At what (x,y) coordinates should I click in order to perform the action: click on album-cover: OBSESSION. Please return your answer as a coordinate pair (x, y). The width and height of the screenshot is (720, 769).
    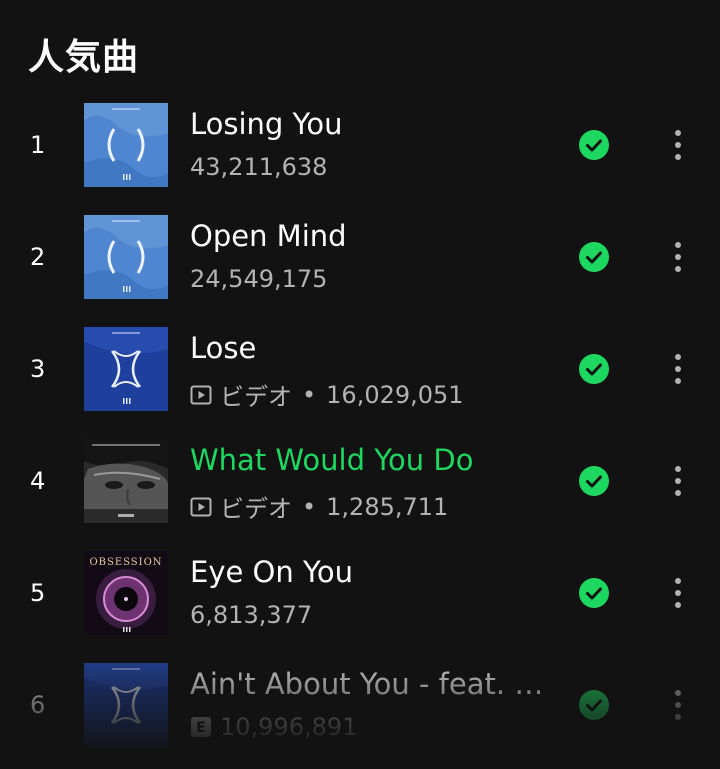
    Looking at the image, I should click on (126, 593).